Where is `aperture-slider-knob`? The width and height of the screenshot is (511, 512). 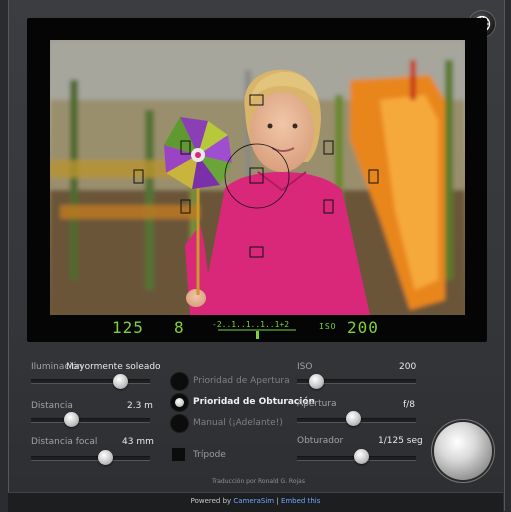 aperture-slider-knob is located at coordinates (353, 418).